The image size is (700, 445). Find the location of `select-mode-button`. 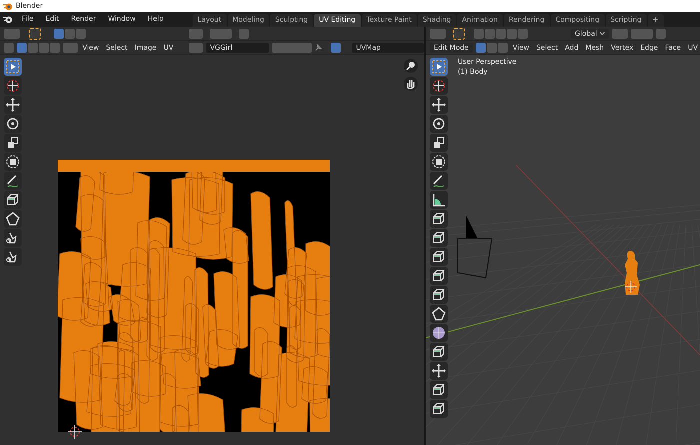

select-mode-button is located at coordinates (59, 33).